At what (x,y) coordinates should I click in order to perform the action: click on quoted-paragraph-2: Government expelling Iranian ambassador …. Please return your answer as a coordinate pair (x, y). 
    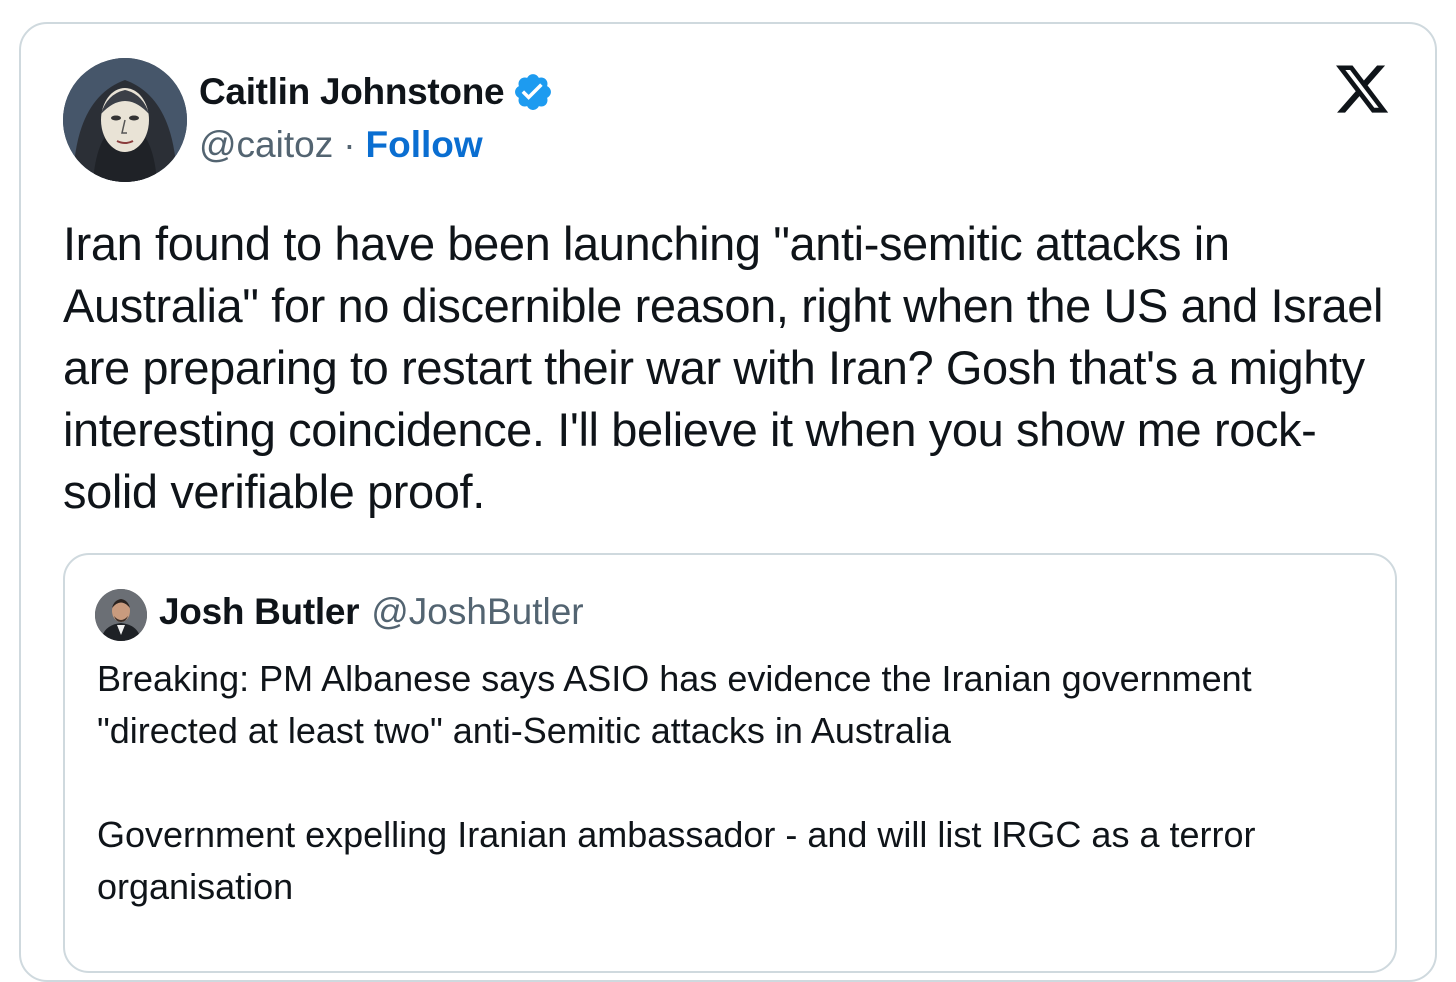
    Looking at the image, I should click on (676, 860).